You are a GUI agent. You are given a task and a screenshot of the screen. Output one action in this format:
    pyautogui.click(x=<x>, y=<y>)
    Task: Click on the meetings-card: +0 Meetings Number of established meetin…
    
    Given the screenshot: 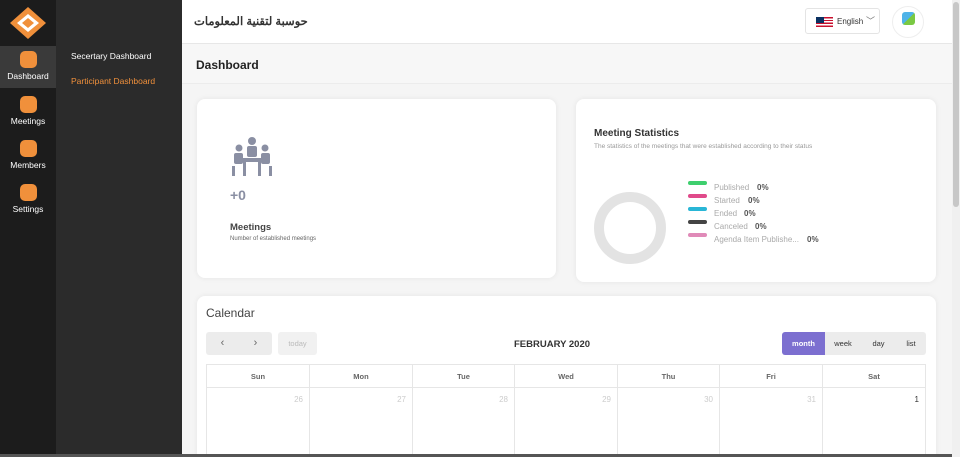 What is the action you would take?
    pyautogui.click(x=376, y=188)
    